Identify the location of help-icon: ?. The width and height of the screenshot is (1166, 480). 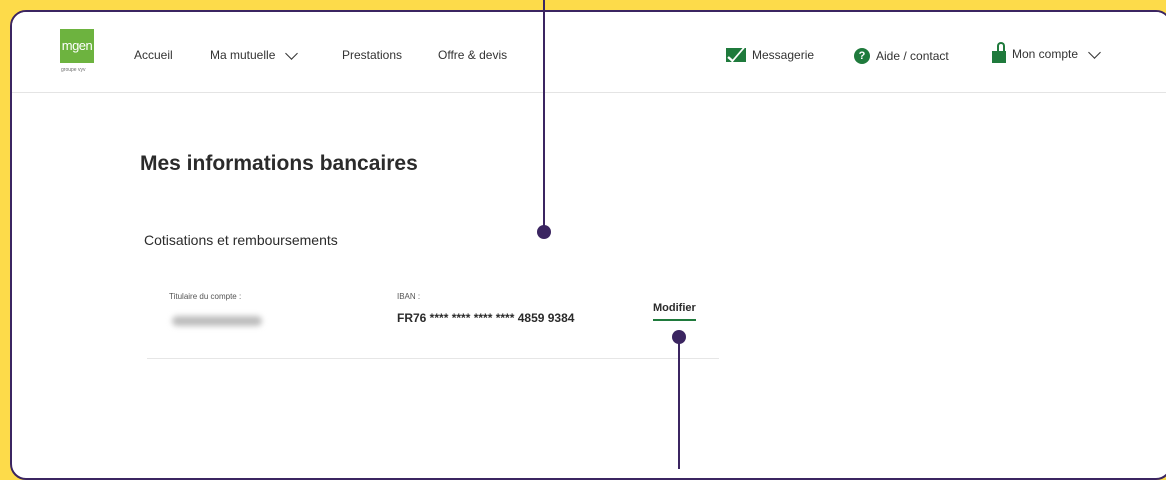
(862, 56).